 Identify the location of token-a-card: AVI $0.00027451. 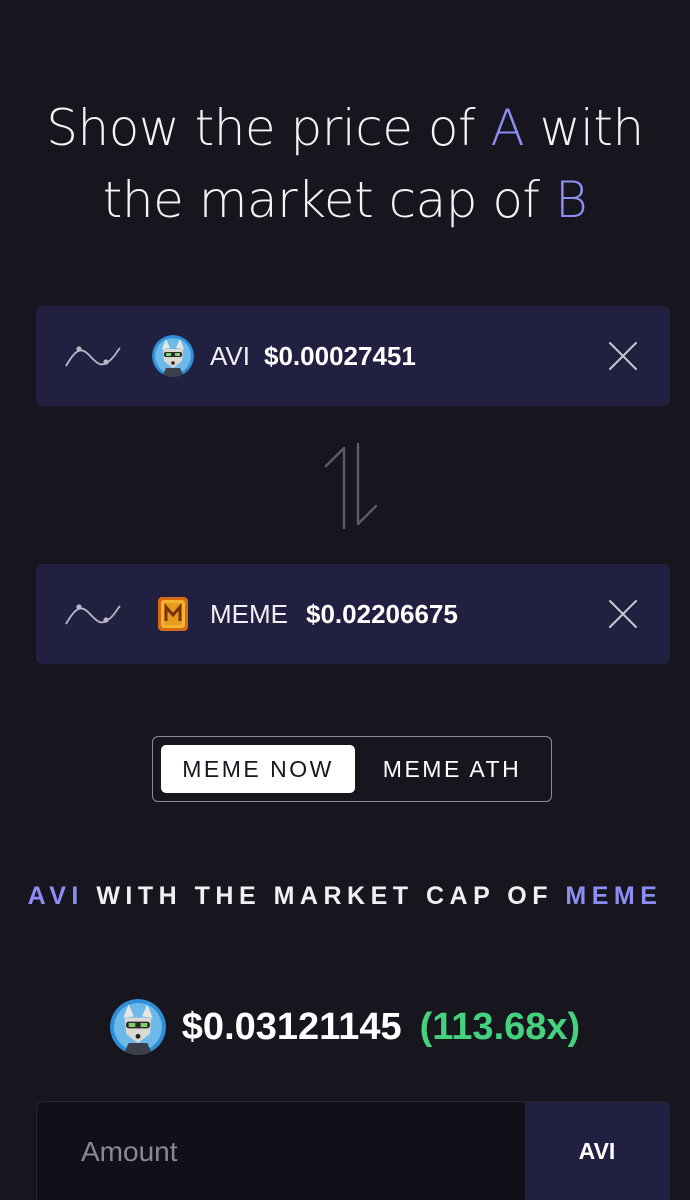
(353, 356).